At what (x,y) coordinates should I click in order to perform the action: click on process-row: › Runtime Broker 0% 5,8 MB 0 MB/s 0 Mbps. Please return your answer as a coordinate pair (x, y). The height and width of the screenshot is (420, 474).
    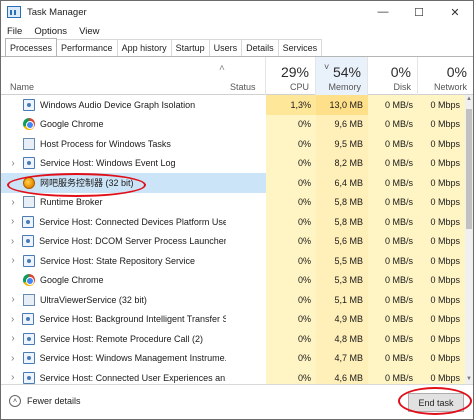
    Looking at the image, I should click on (237, 202).